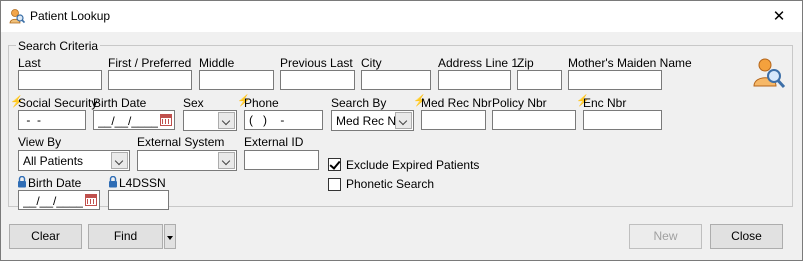 This screenshot has width=803, height=261. Describe the element at coordinates (70, 16) in the screenshot. I see `window-title: Patient Lookup` at that location.